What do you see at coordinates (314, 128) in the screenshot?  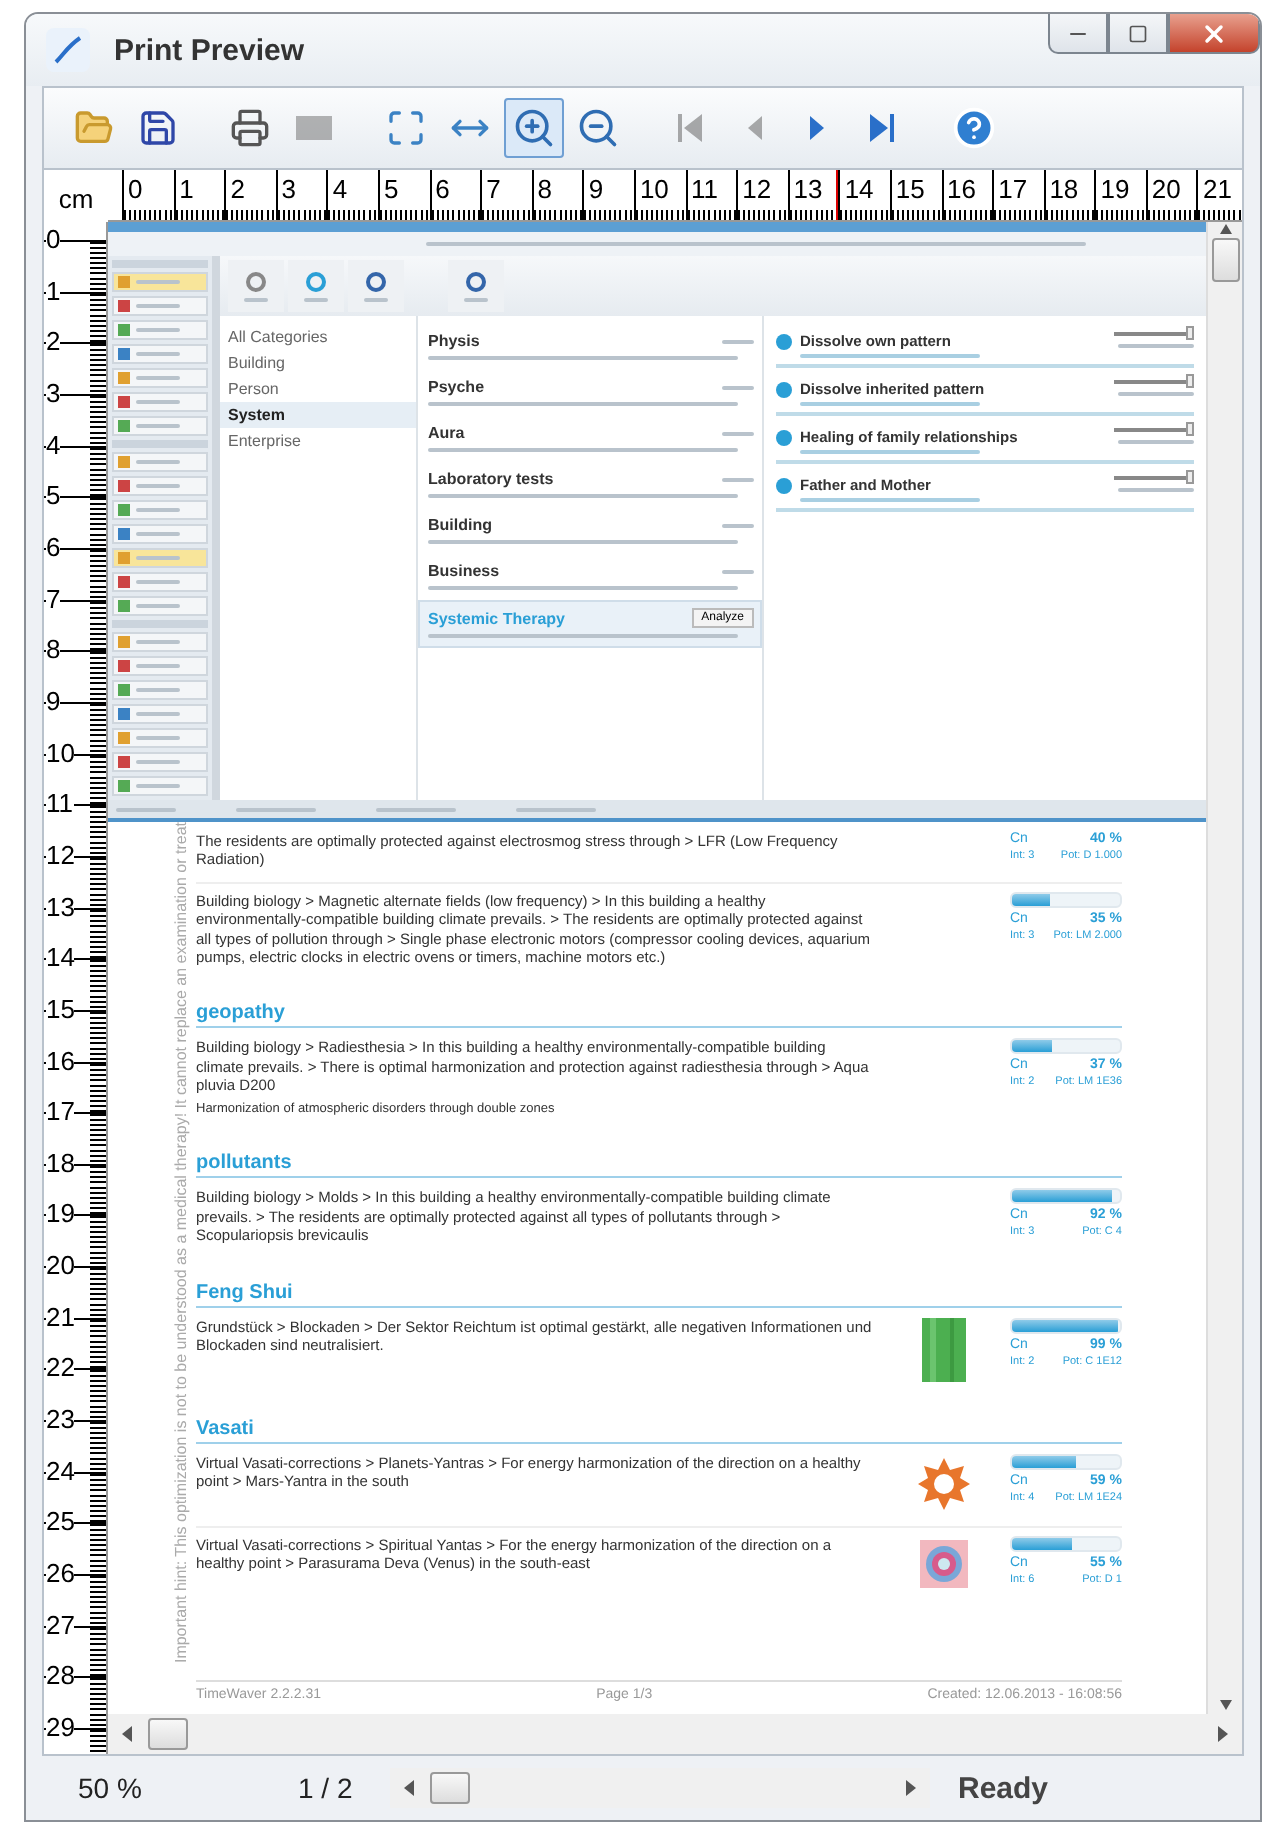 I see `page-icon` at bounding box center [314, 128].